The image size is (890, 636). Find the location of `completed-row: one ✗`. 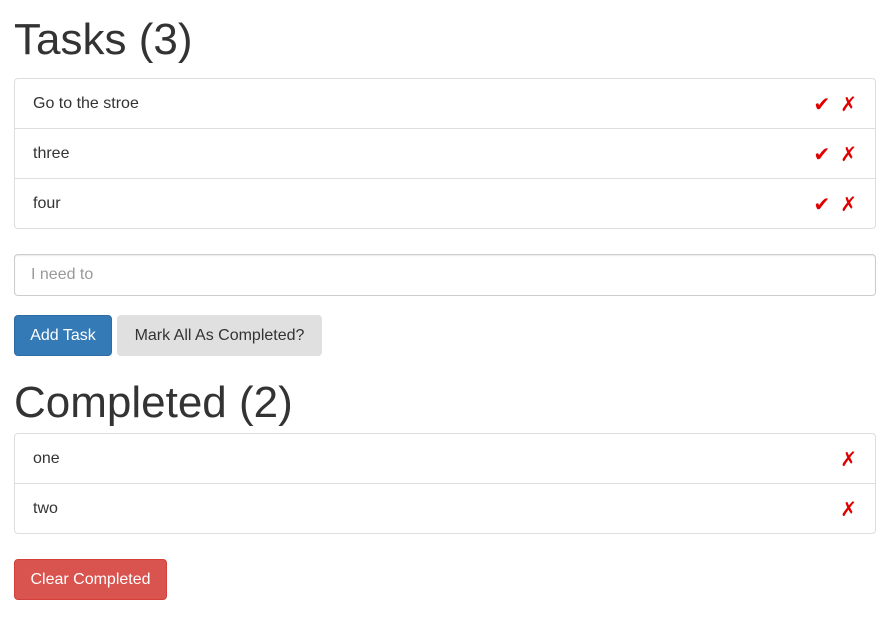

completed-row: one ✗ is located at coordinates (445, 459).